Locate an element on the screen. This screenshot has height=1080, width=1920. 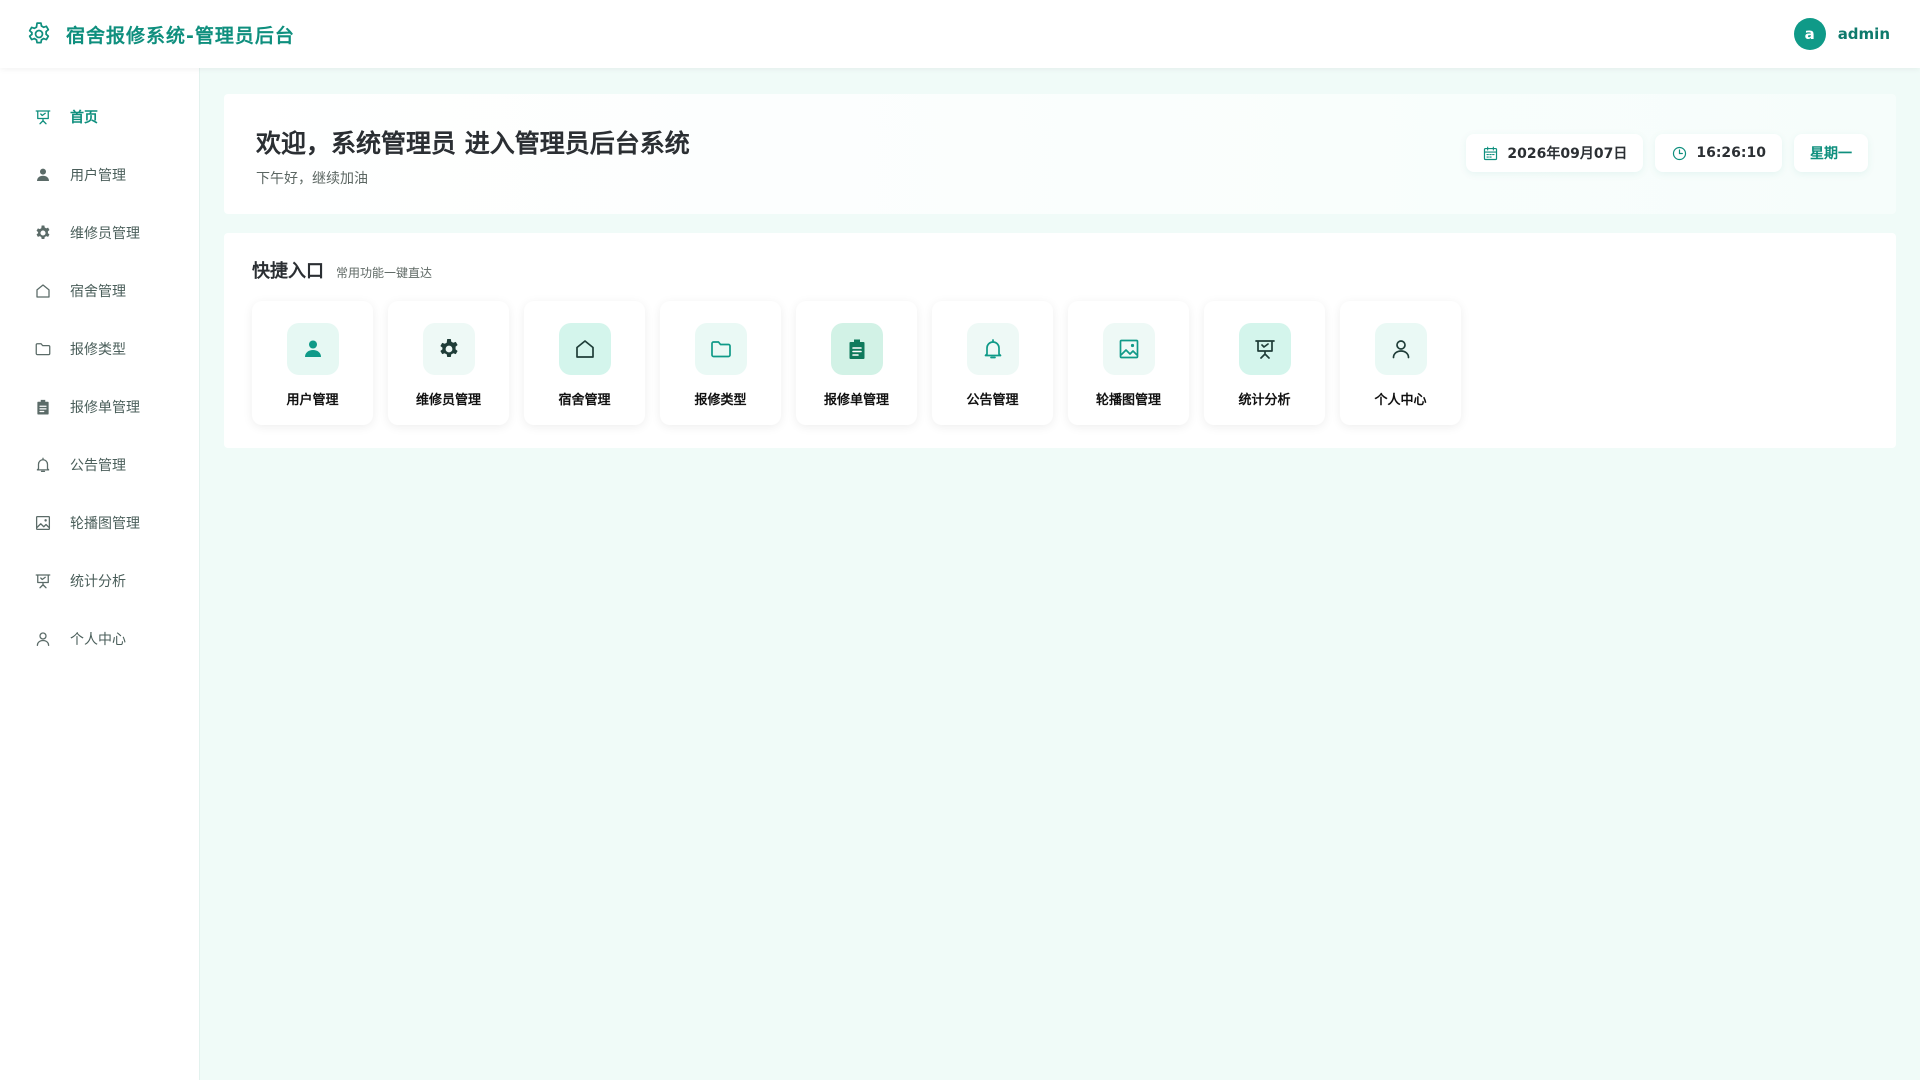
sidebar-item-users: 用户管理 is located at coordinates (99, 175).